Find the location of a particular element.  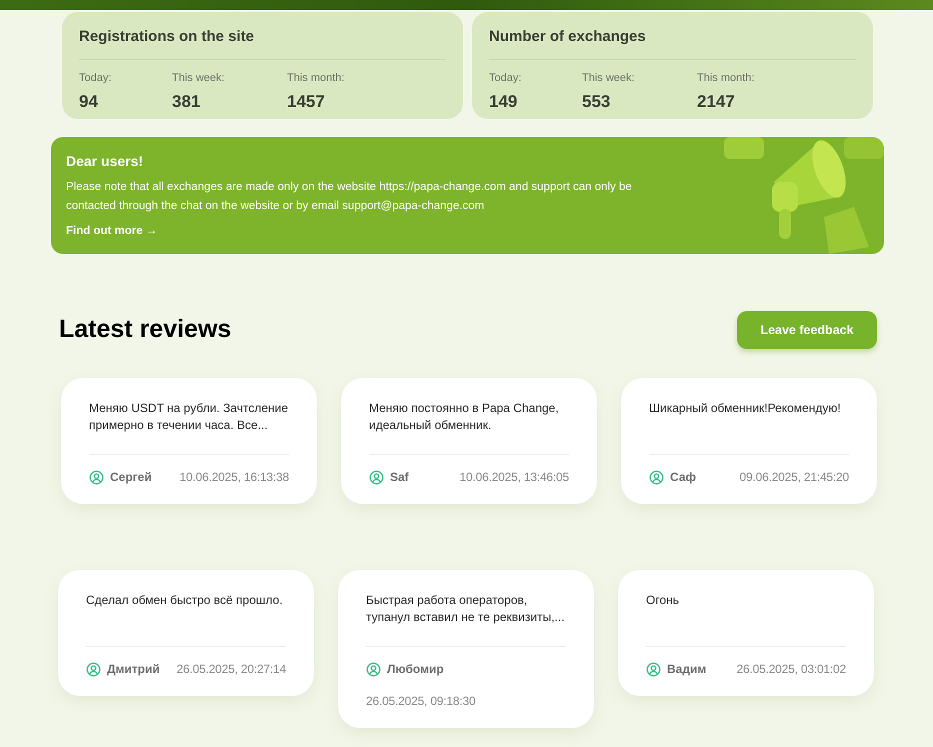

author-name: Saf is located at coordinates (399, 477).